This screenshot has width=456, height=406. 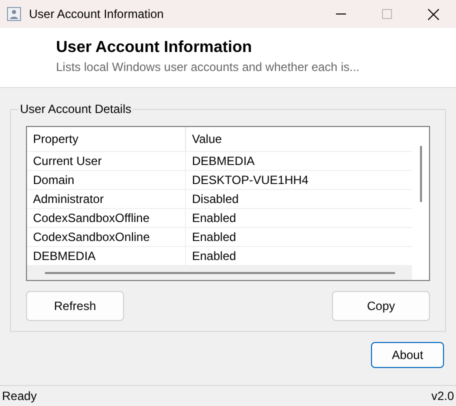 What do you see at coordinates (215, 199) in the screenshot?
I see `table-cell-text: Disabled` at bounding box center [215, 199].